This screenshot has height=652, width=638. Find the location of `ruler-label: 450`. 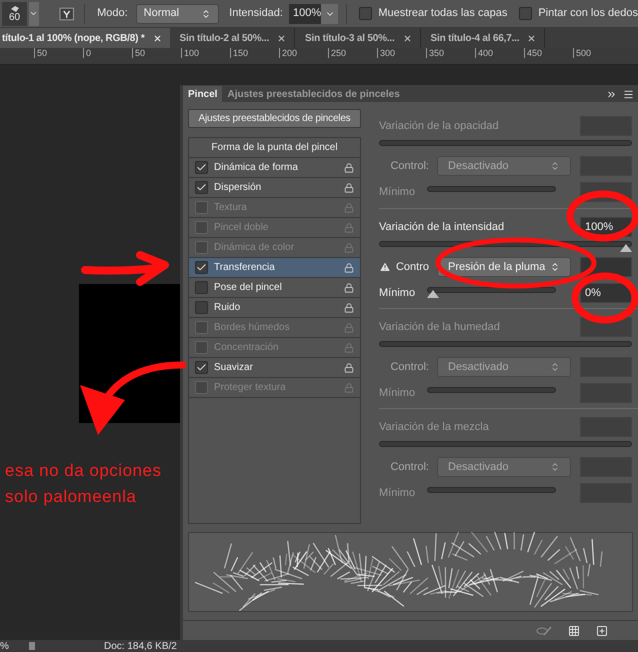

ruler-label: 450 is located at coordinates (548, 53).